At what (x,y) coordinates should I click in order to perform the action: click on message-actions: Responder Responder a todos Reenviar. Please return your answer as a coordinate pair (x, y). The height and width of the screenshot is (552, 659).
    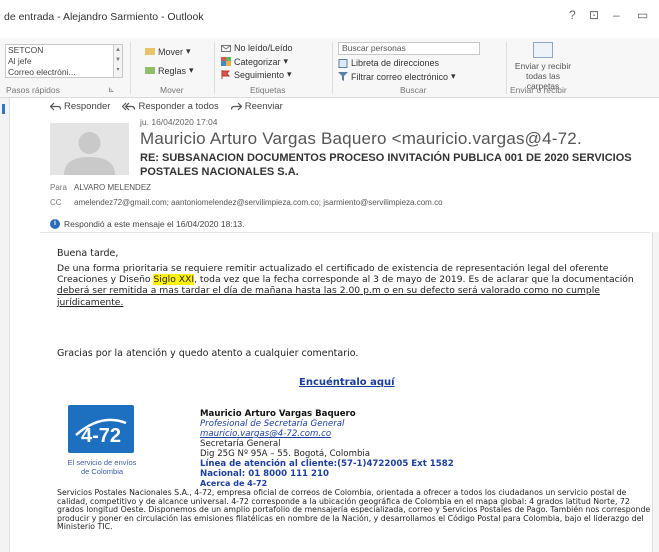
    Looking at the image, I should click on (166, 106).